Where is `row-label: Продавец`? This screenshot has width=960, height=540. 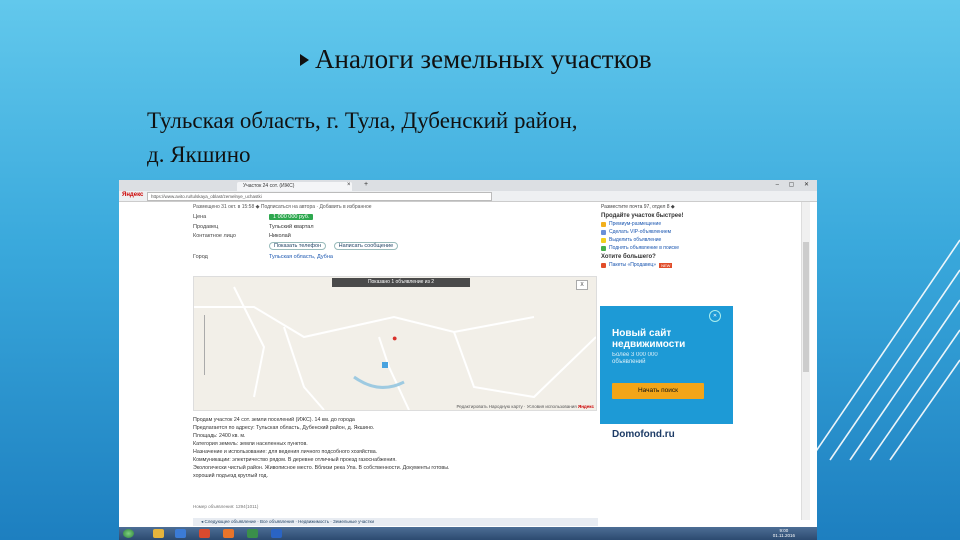
row-label: Продавец is located at coordinates (206, 227).